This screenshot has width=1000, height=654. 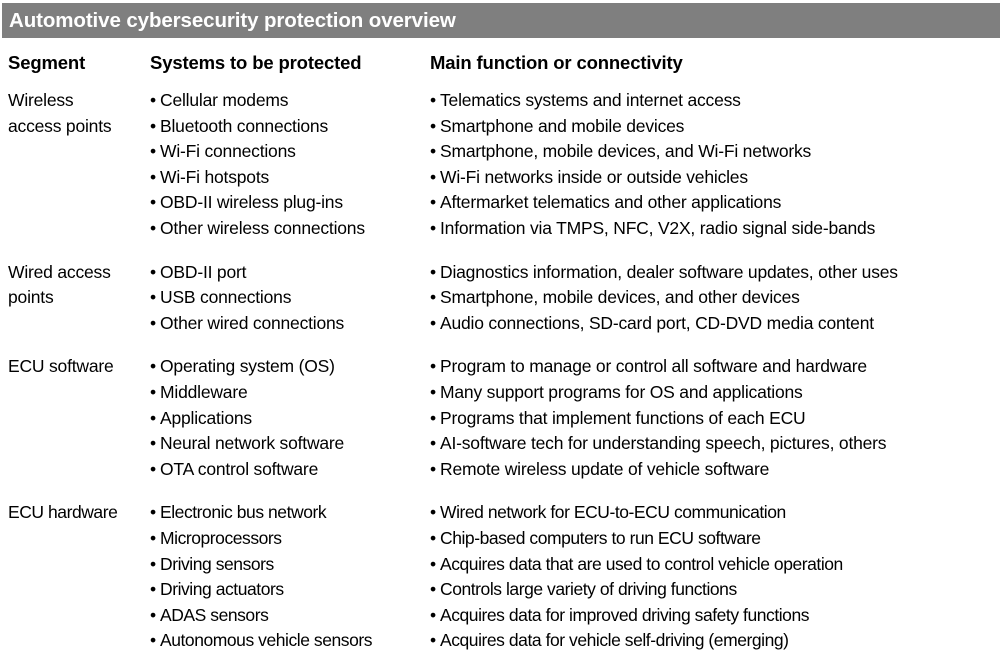 What do you see at coordinates (262, 227) in the screenshot?
I see `bullet-text: Other wireless connections` at bounding box center [262, 227].